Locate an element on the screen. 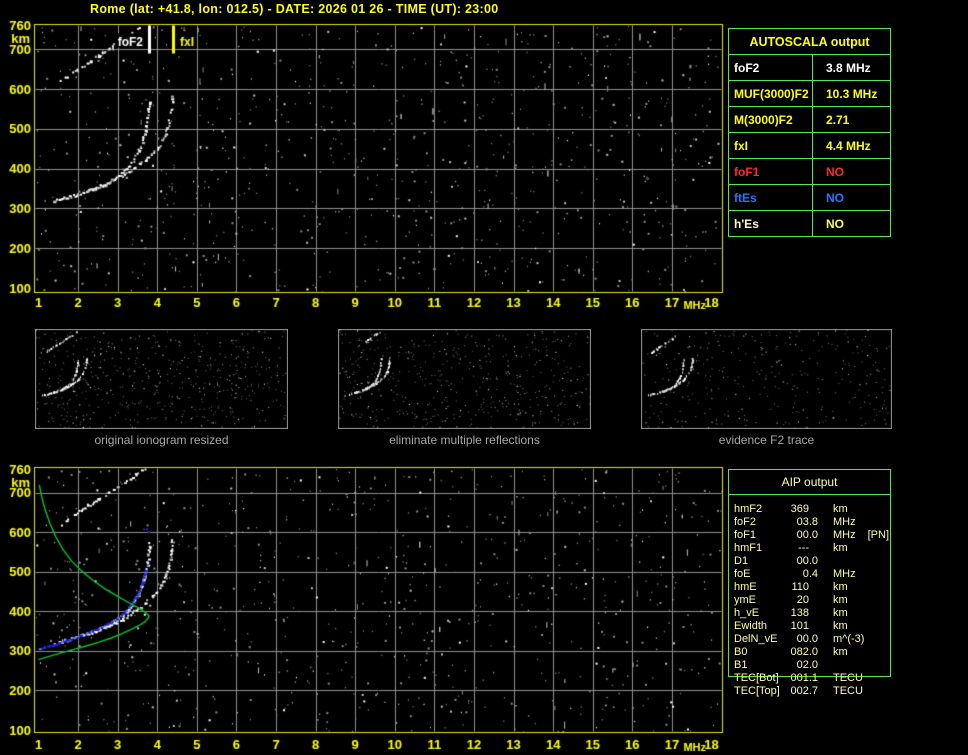 This screenshot has height=755, width=968. aip-row: B0 082.0 km is located at coordinates (814, 651).